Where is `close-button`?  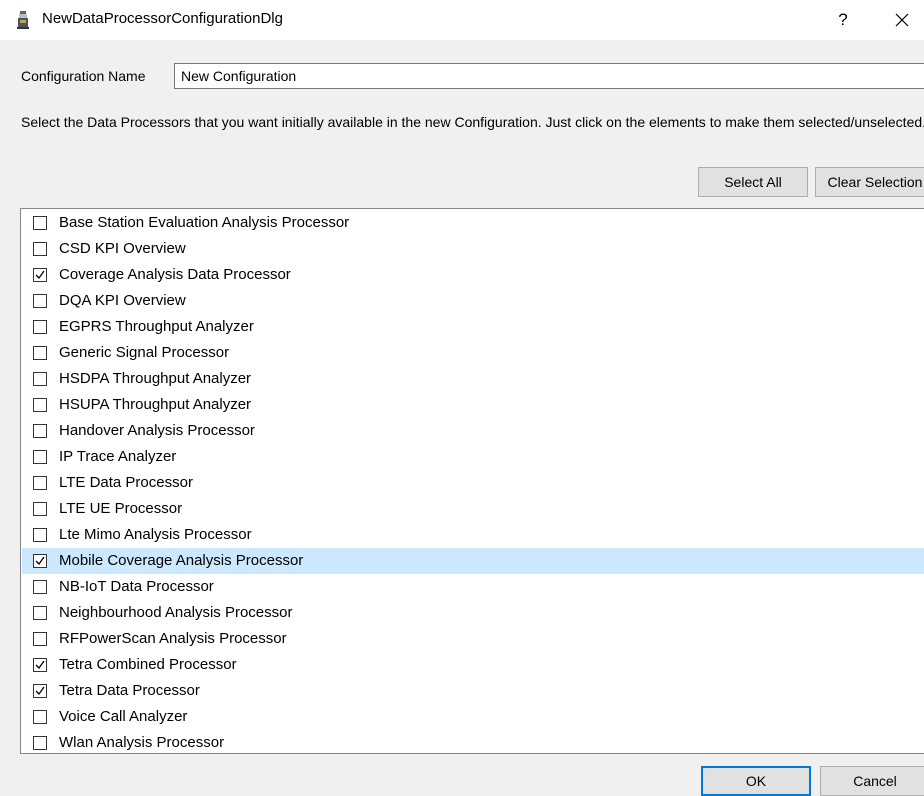
close-button is located at coordinates (902, 20).